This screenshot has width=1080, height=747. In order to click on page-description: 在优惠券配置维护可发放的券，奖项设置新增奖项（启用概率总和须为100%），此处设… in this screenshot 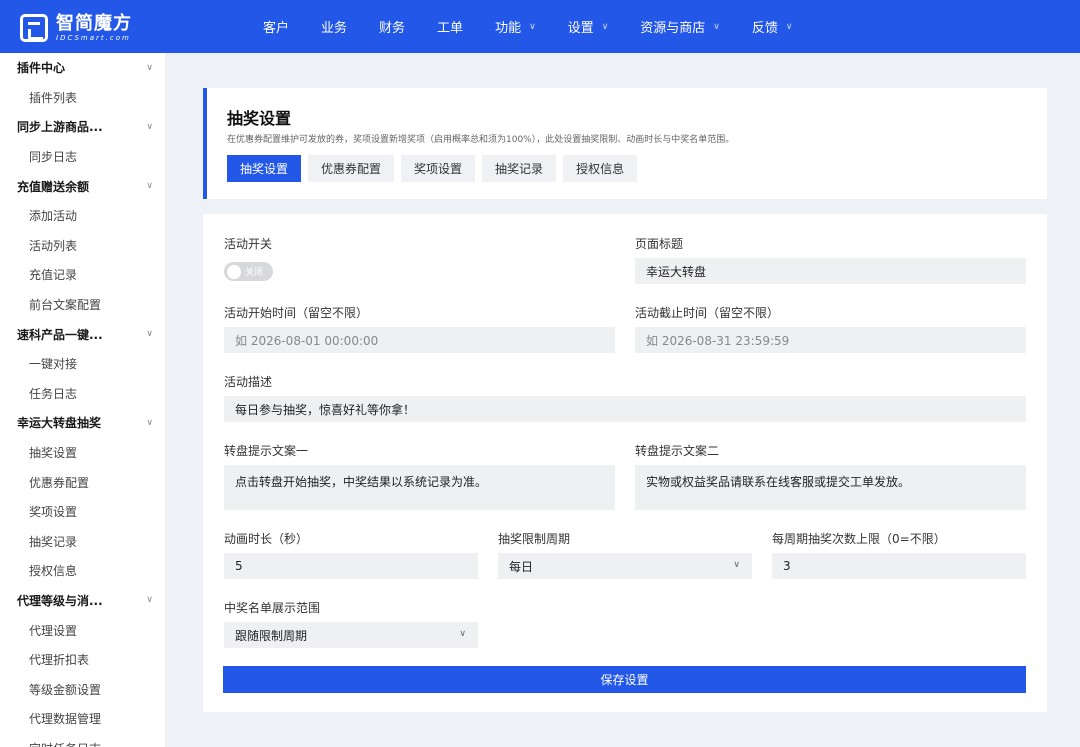, I will do `click(481, 140)`.